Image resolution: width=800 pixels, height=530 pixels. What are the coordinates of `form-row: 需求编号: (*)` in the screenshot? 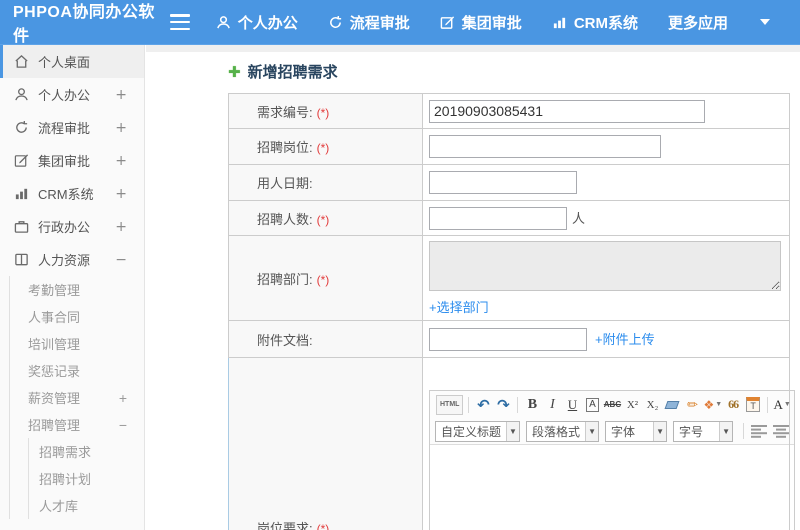 It's located at (509, 111).